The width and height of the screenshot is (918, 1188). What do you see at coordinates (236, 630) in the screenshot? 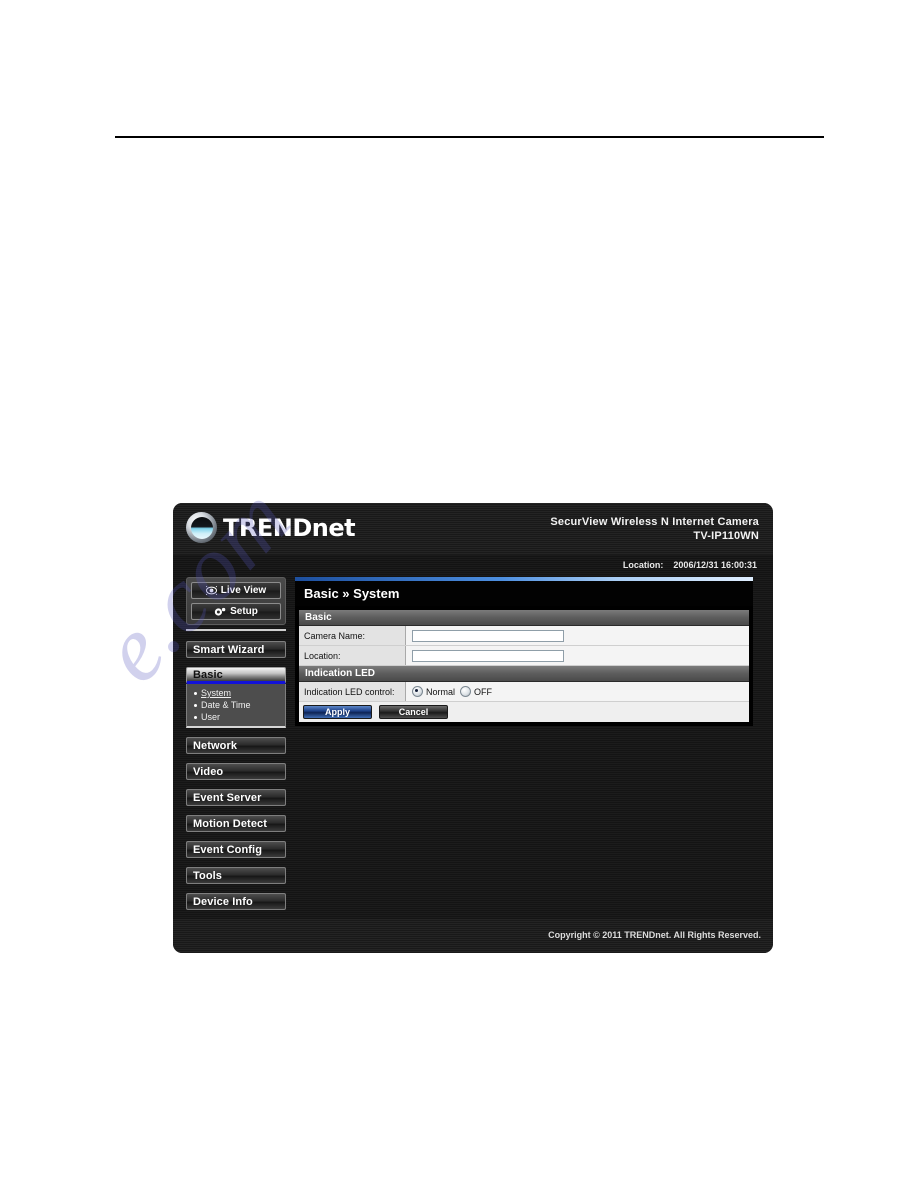
I see `sidebar-divider` at bounding box center [236, 630].